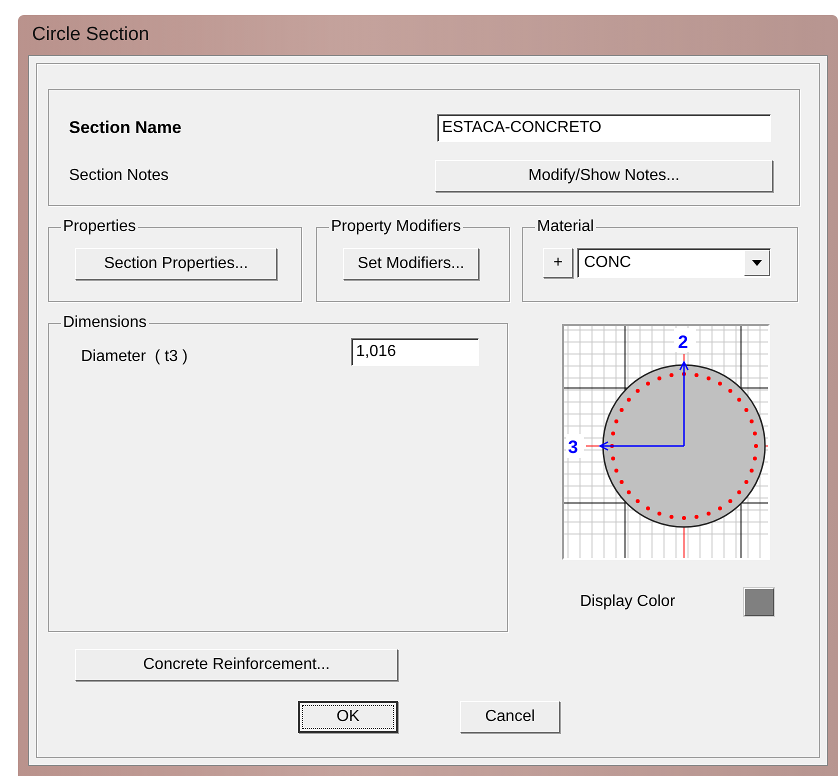  What do you see at coordinates (396, 227) in the screenshot?
I see `property-modifiers-title: Property Modifiers` at bounding box center [396, 227].